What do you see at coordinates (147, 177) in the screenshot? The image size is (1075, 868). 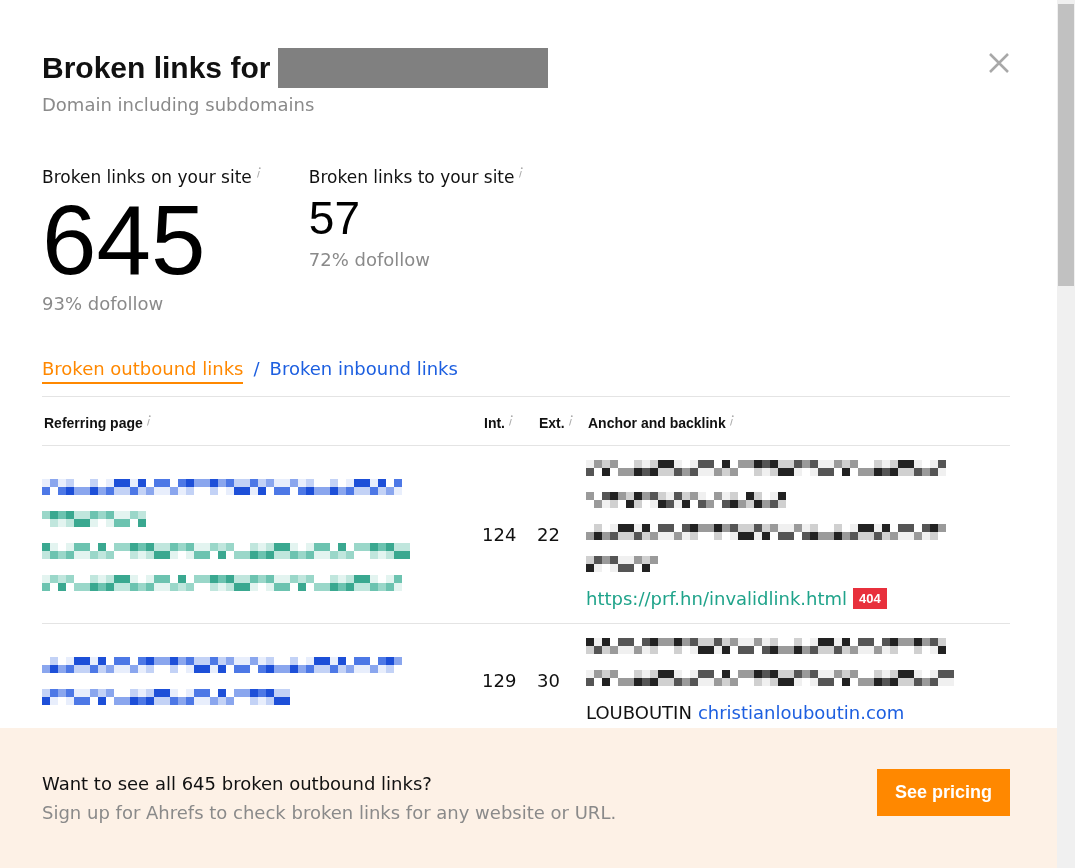 I see `stat-label: Broken links on your site` at bounding box center [147, 177].